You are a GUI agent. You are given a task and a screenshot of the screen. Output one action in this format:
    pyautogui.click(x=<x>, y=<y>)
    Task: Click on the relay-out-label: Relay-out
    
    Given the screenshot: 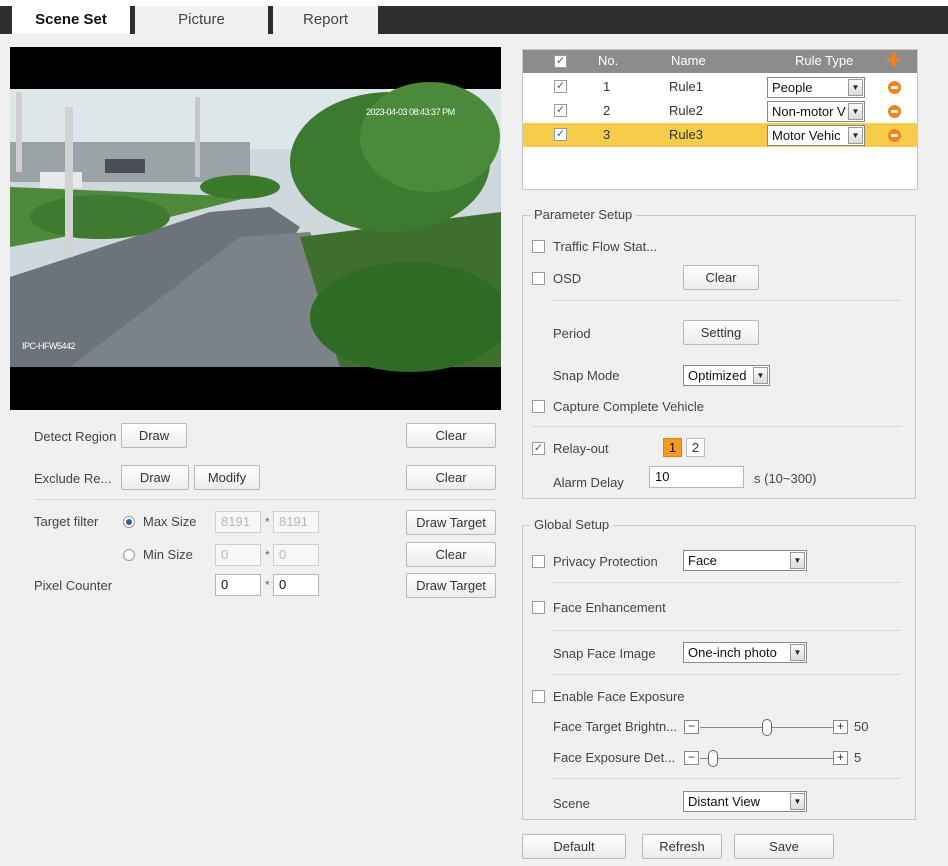 What is the action you would take?
    pyautogui.click(x=581, y=448)
    